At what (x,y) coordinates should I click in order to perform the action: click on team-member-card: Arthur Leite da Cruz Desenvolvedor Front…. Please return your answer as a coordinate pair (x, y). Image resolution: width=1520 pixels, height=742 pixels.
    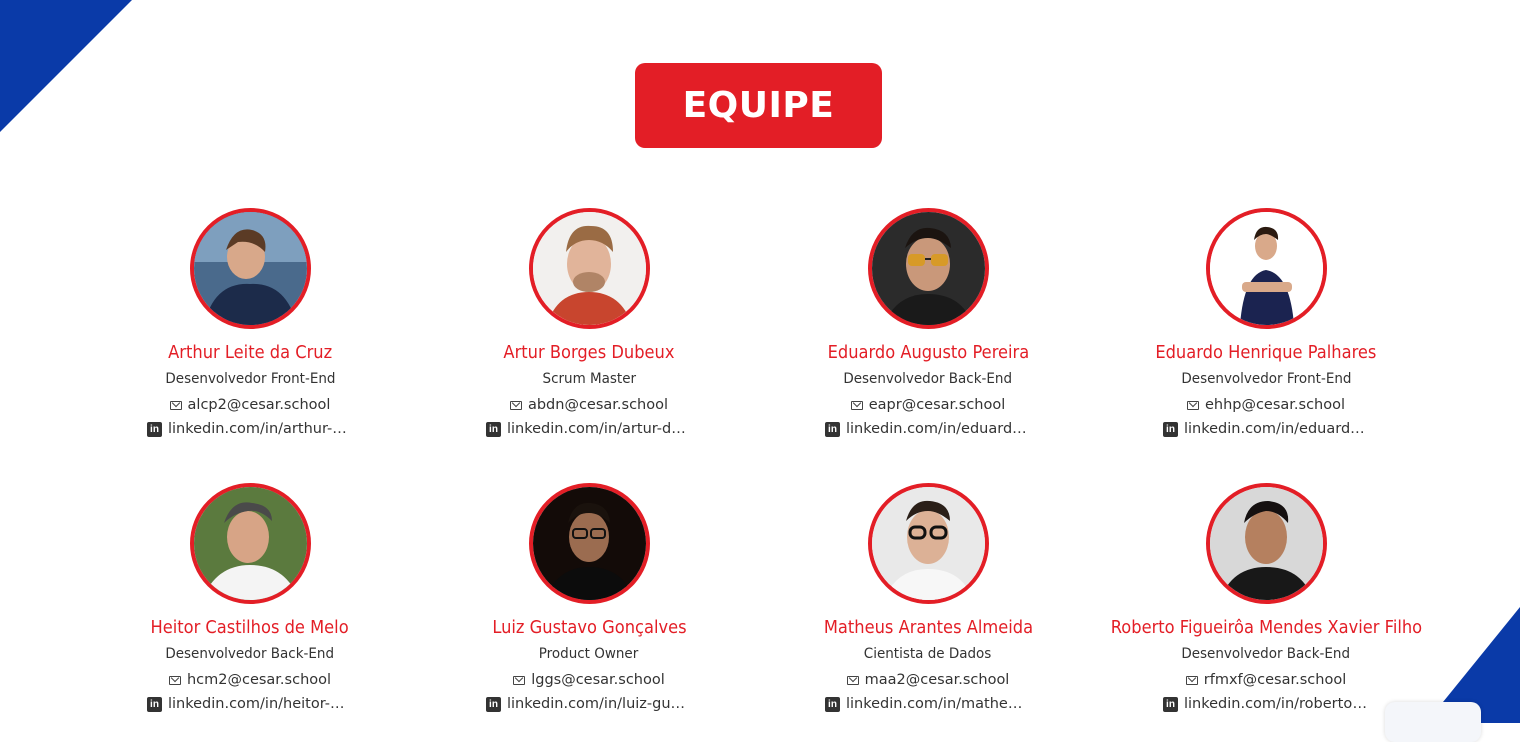
    Looking at the image, I should click on (250, 322).